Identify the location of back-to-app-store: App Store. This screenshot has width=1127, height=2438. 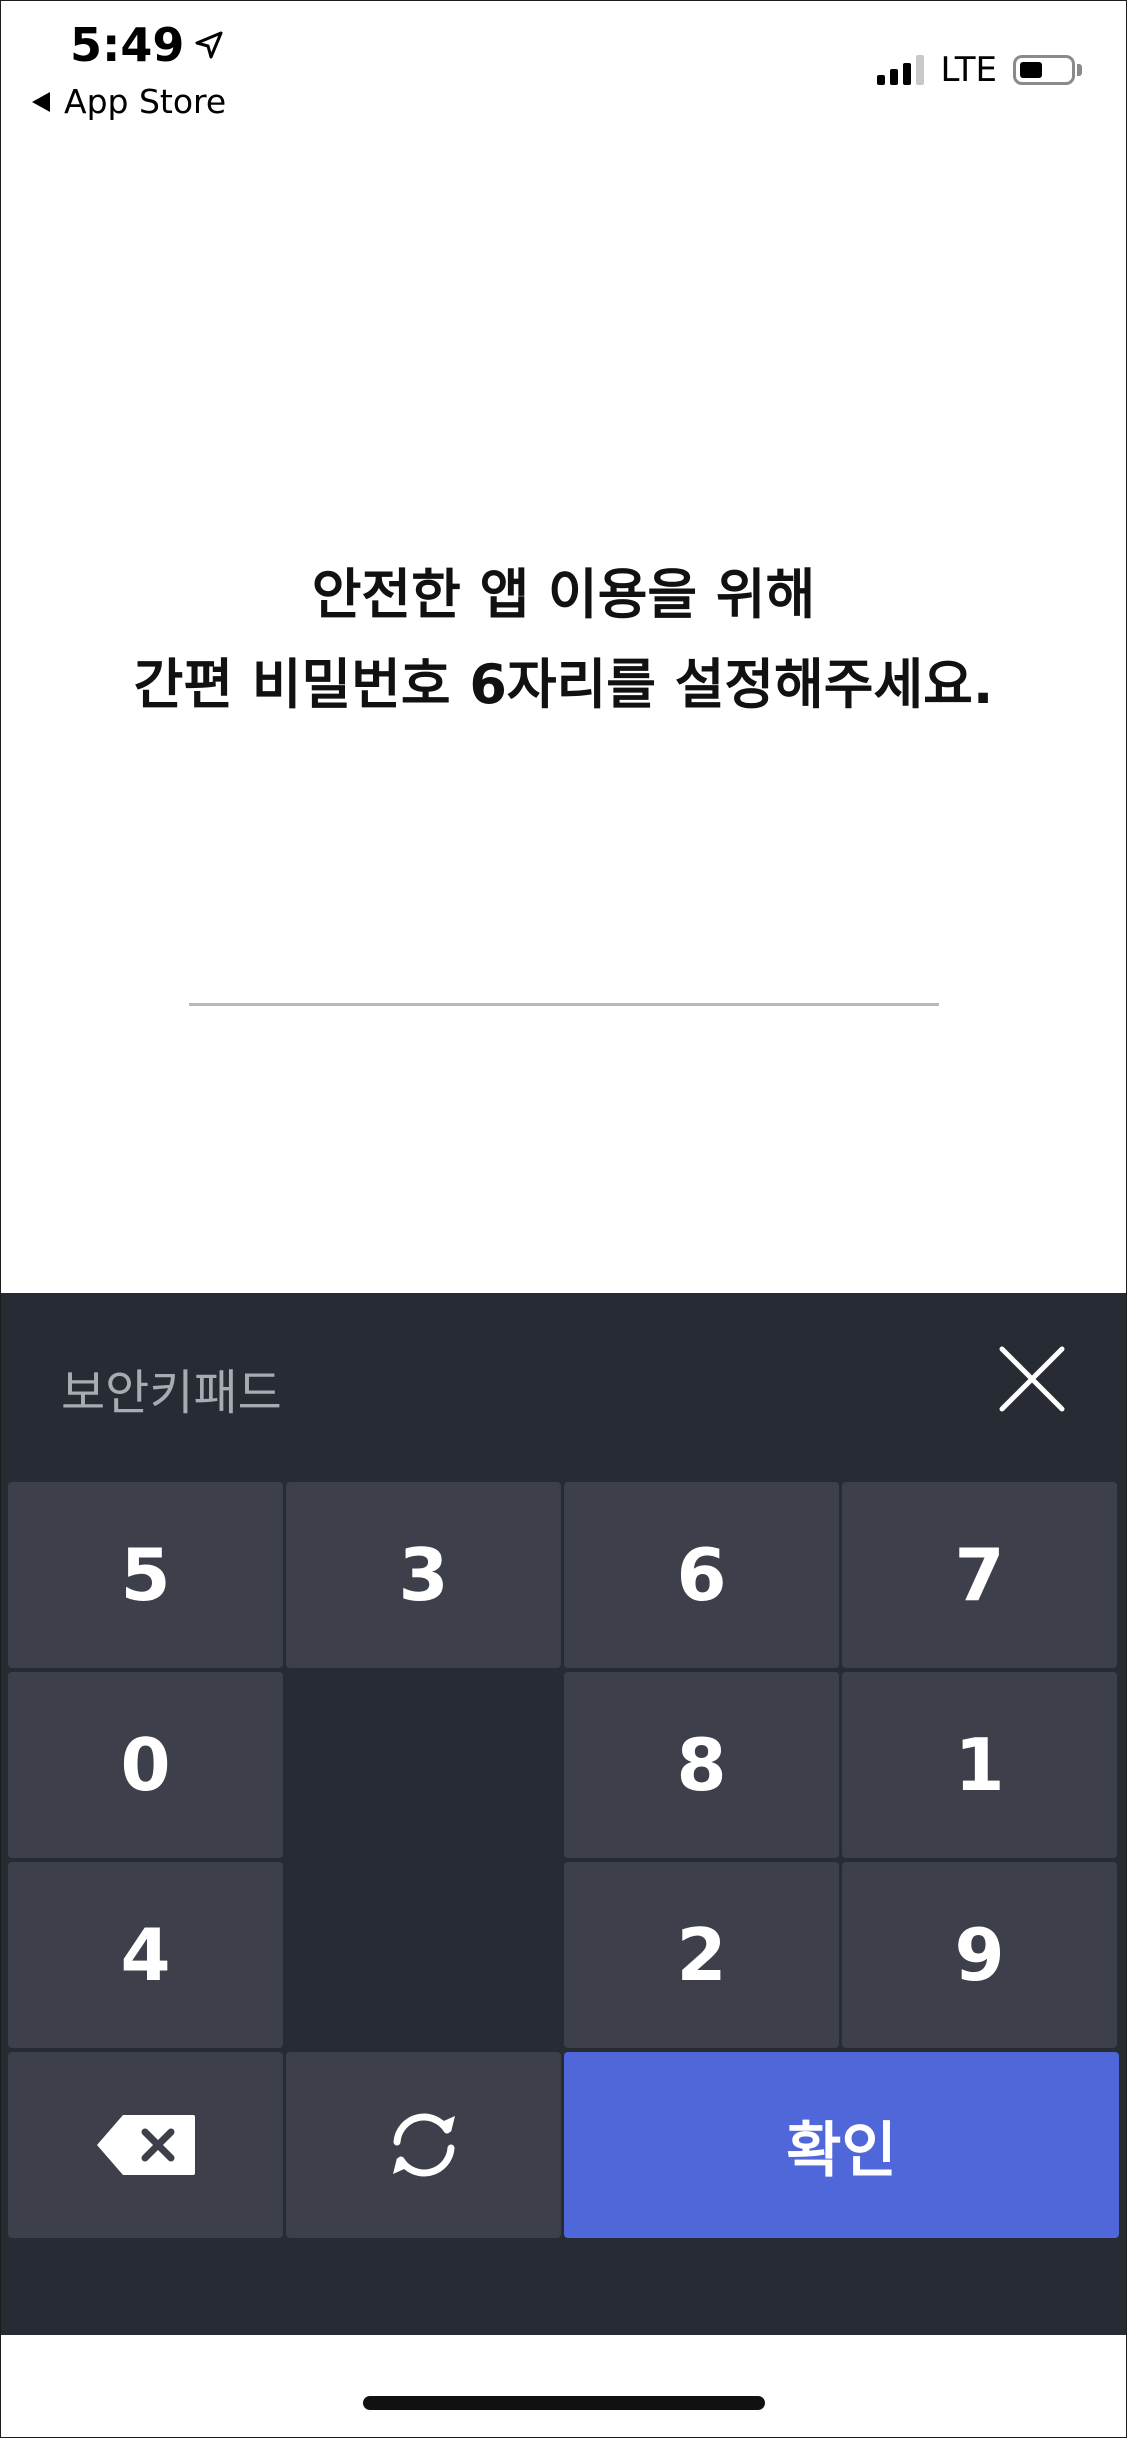
(128, 101).